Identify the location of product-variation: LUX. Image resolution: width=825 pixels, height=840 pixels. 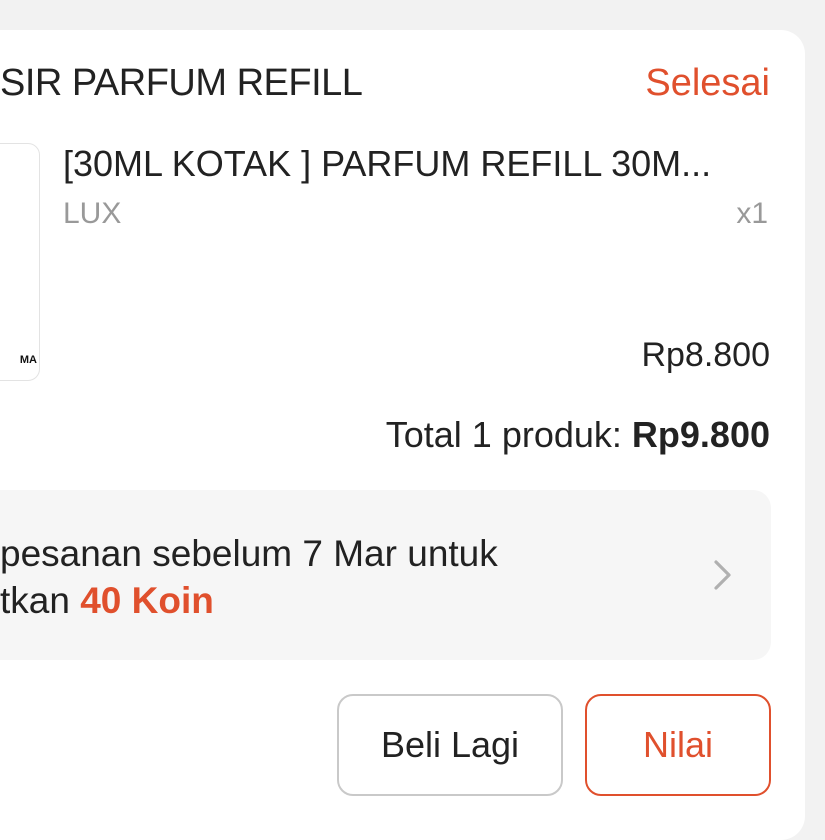
(92, 213).